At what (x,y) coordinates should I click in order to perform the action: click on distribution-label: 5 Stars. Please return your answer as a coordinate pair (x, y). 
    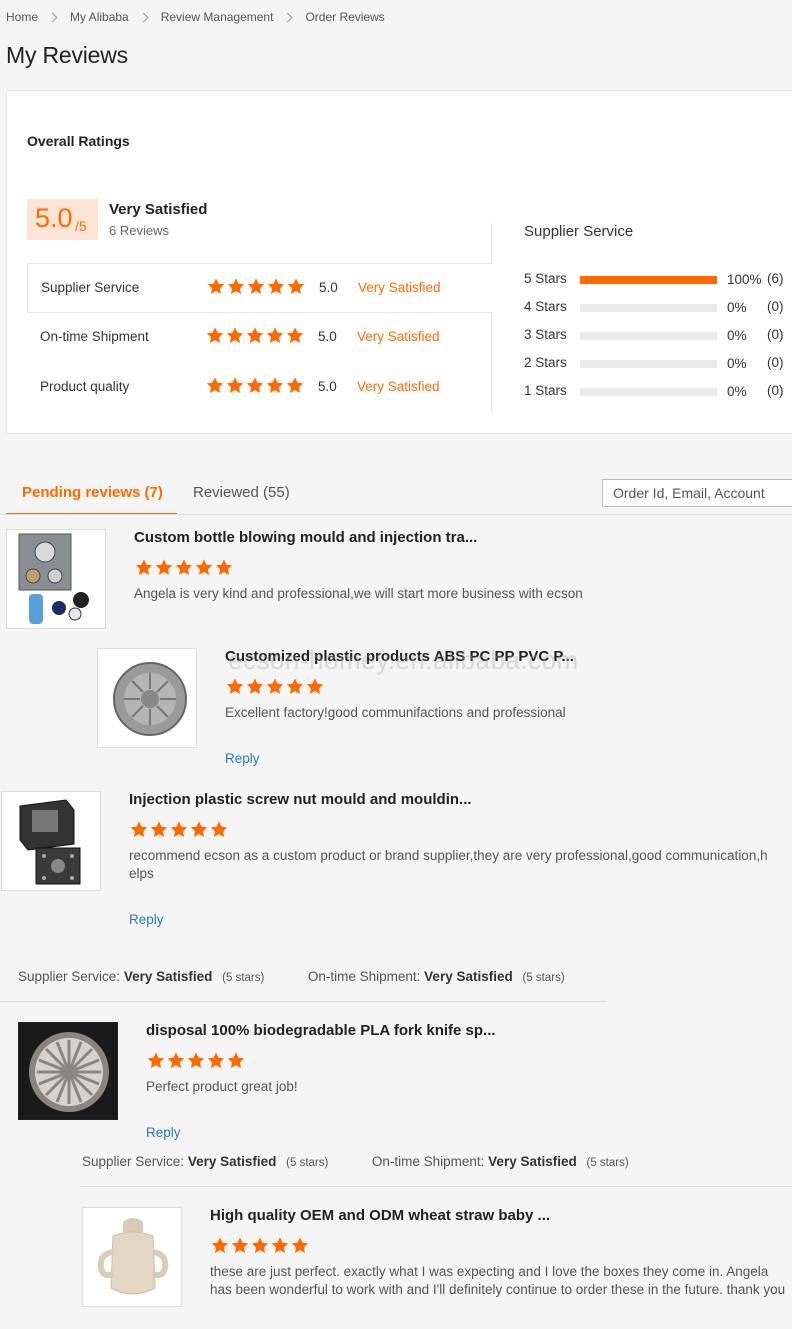
    Looking at the image, I should click on (545, 278).